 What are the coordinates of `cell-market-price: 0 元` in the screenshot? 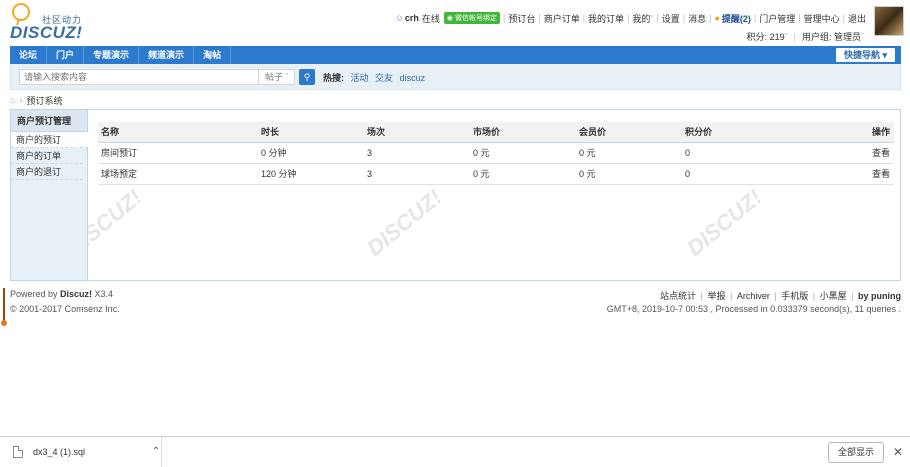 It's located at (523, 153).